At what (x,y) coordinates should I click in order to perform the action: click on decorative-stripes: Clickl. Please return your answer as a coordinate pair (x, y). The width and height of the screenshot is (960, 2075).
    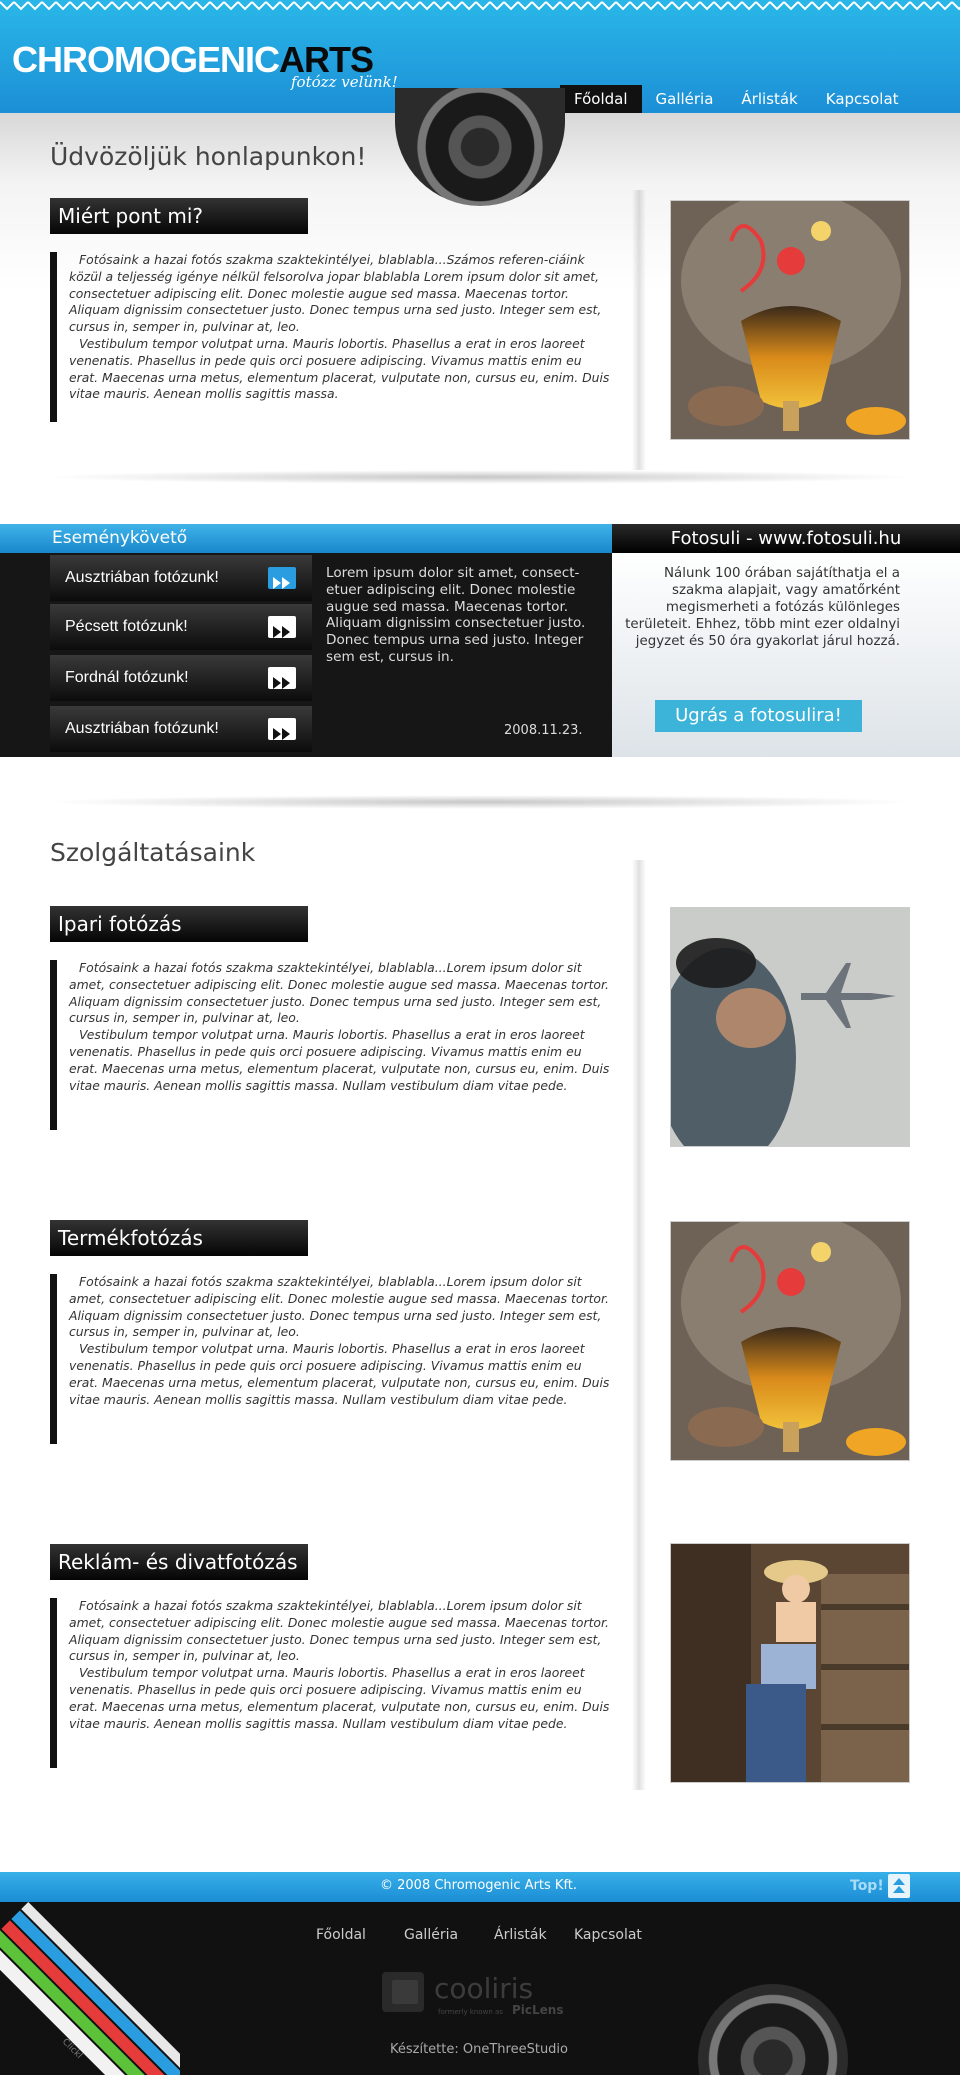
    Looking at the image, I should click on (90, 1988).